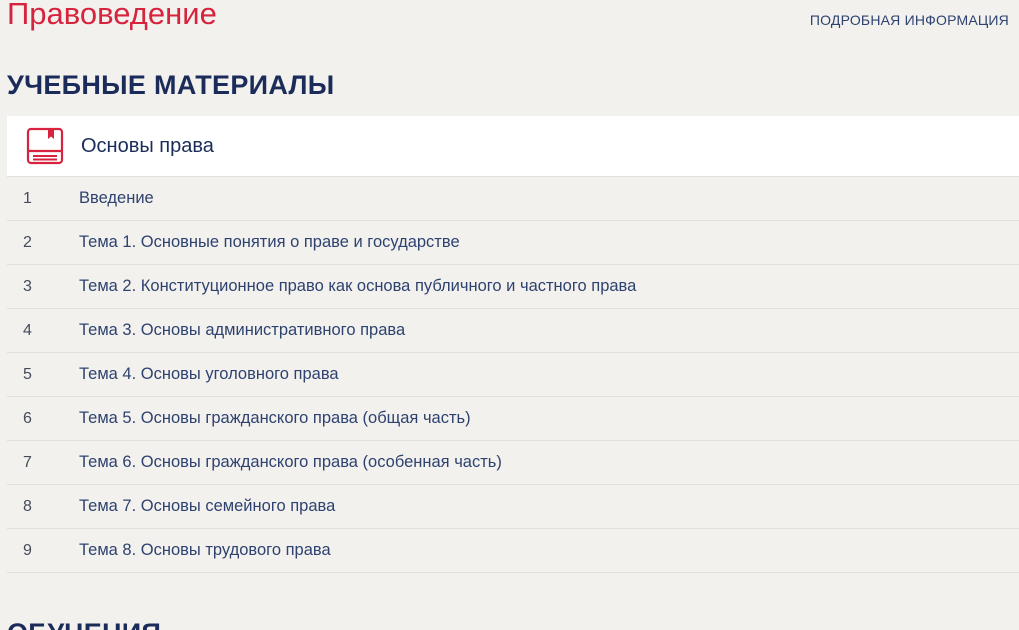 This screenshot has height=630, width=1019. Describe the element at coordinates (147, 145) in the screenshot. I see `module-title: Основы права` at that location.